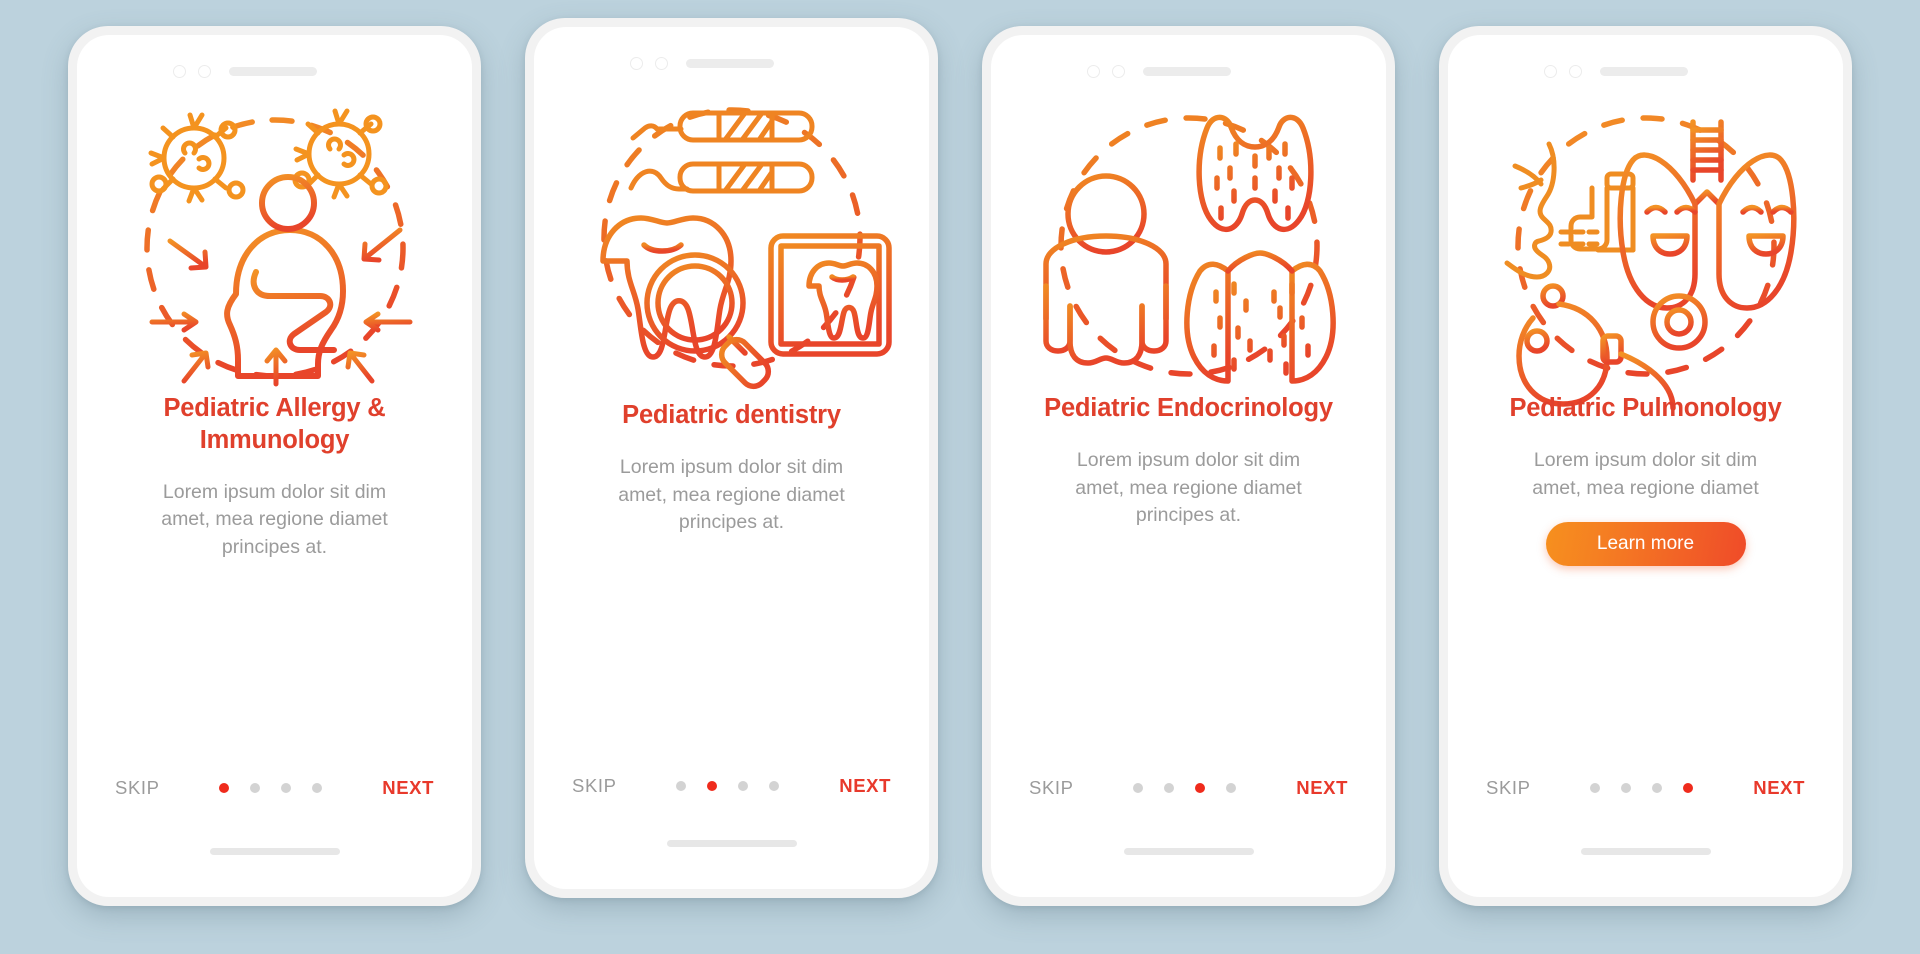 This screenshot has width=1920, height=954. What do you see at coordinates (275, 241) in the screenshot?
I see `pediatric-allergy-immunology-illustration` at bounding box center [275, 241].